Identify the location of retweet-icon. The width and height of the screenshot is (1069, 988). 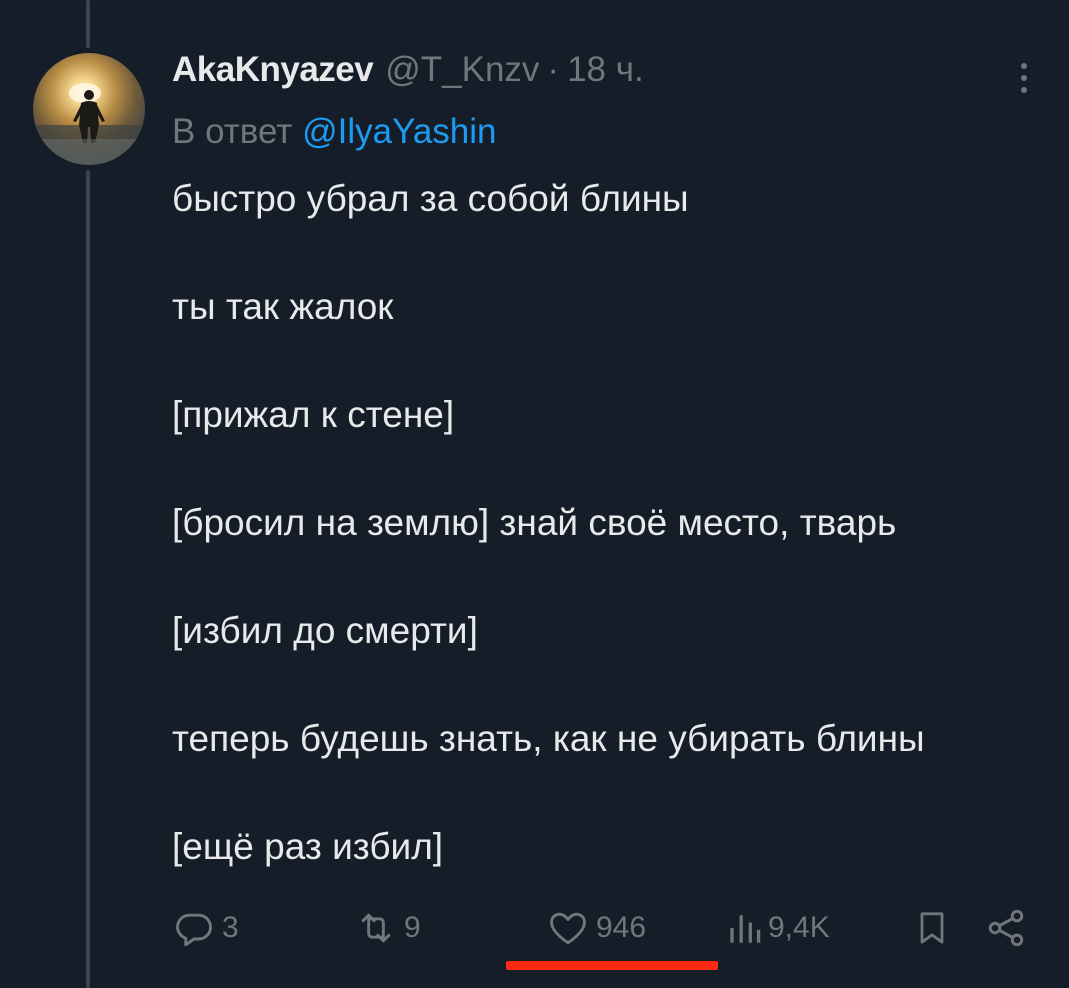
(376, 928).